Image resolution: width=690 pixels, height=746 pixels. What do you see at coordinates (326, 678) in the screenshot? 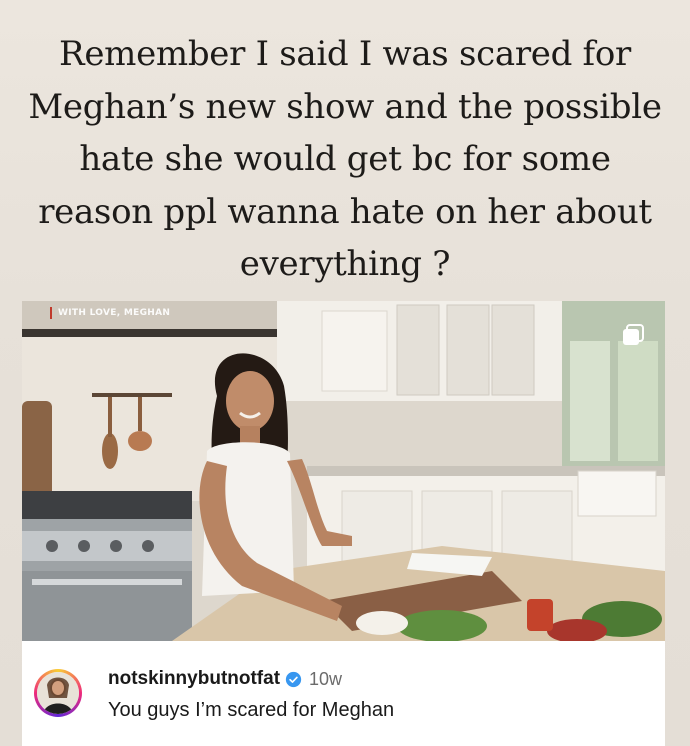
I see `post-age: 10w` at bounding box center [326, 678].